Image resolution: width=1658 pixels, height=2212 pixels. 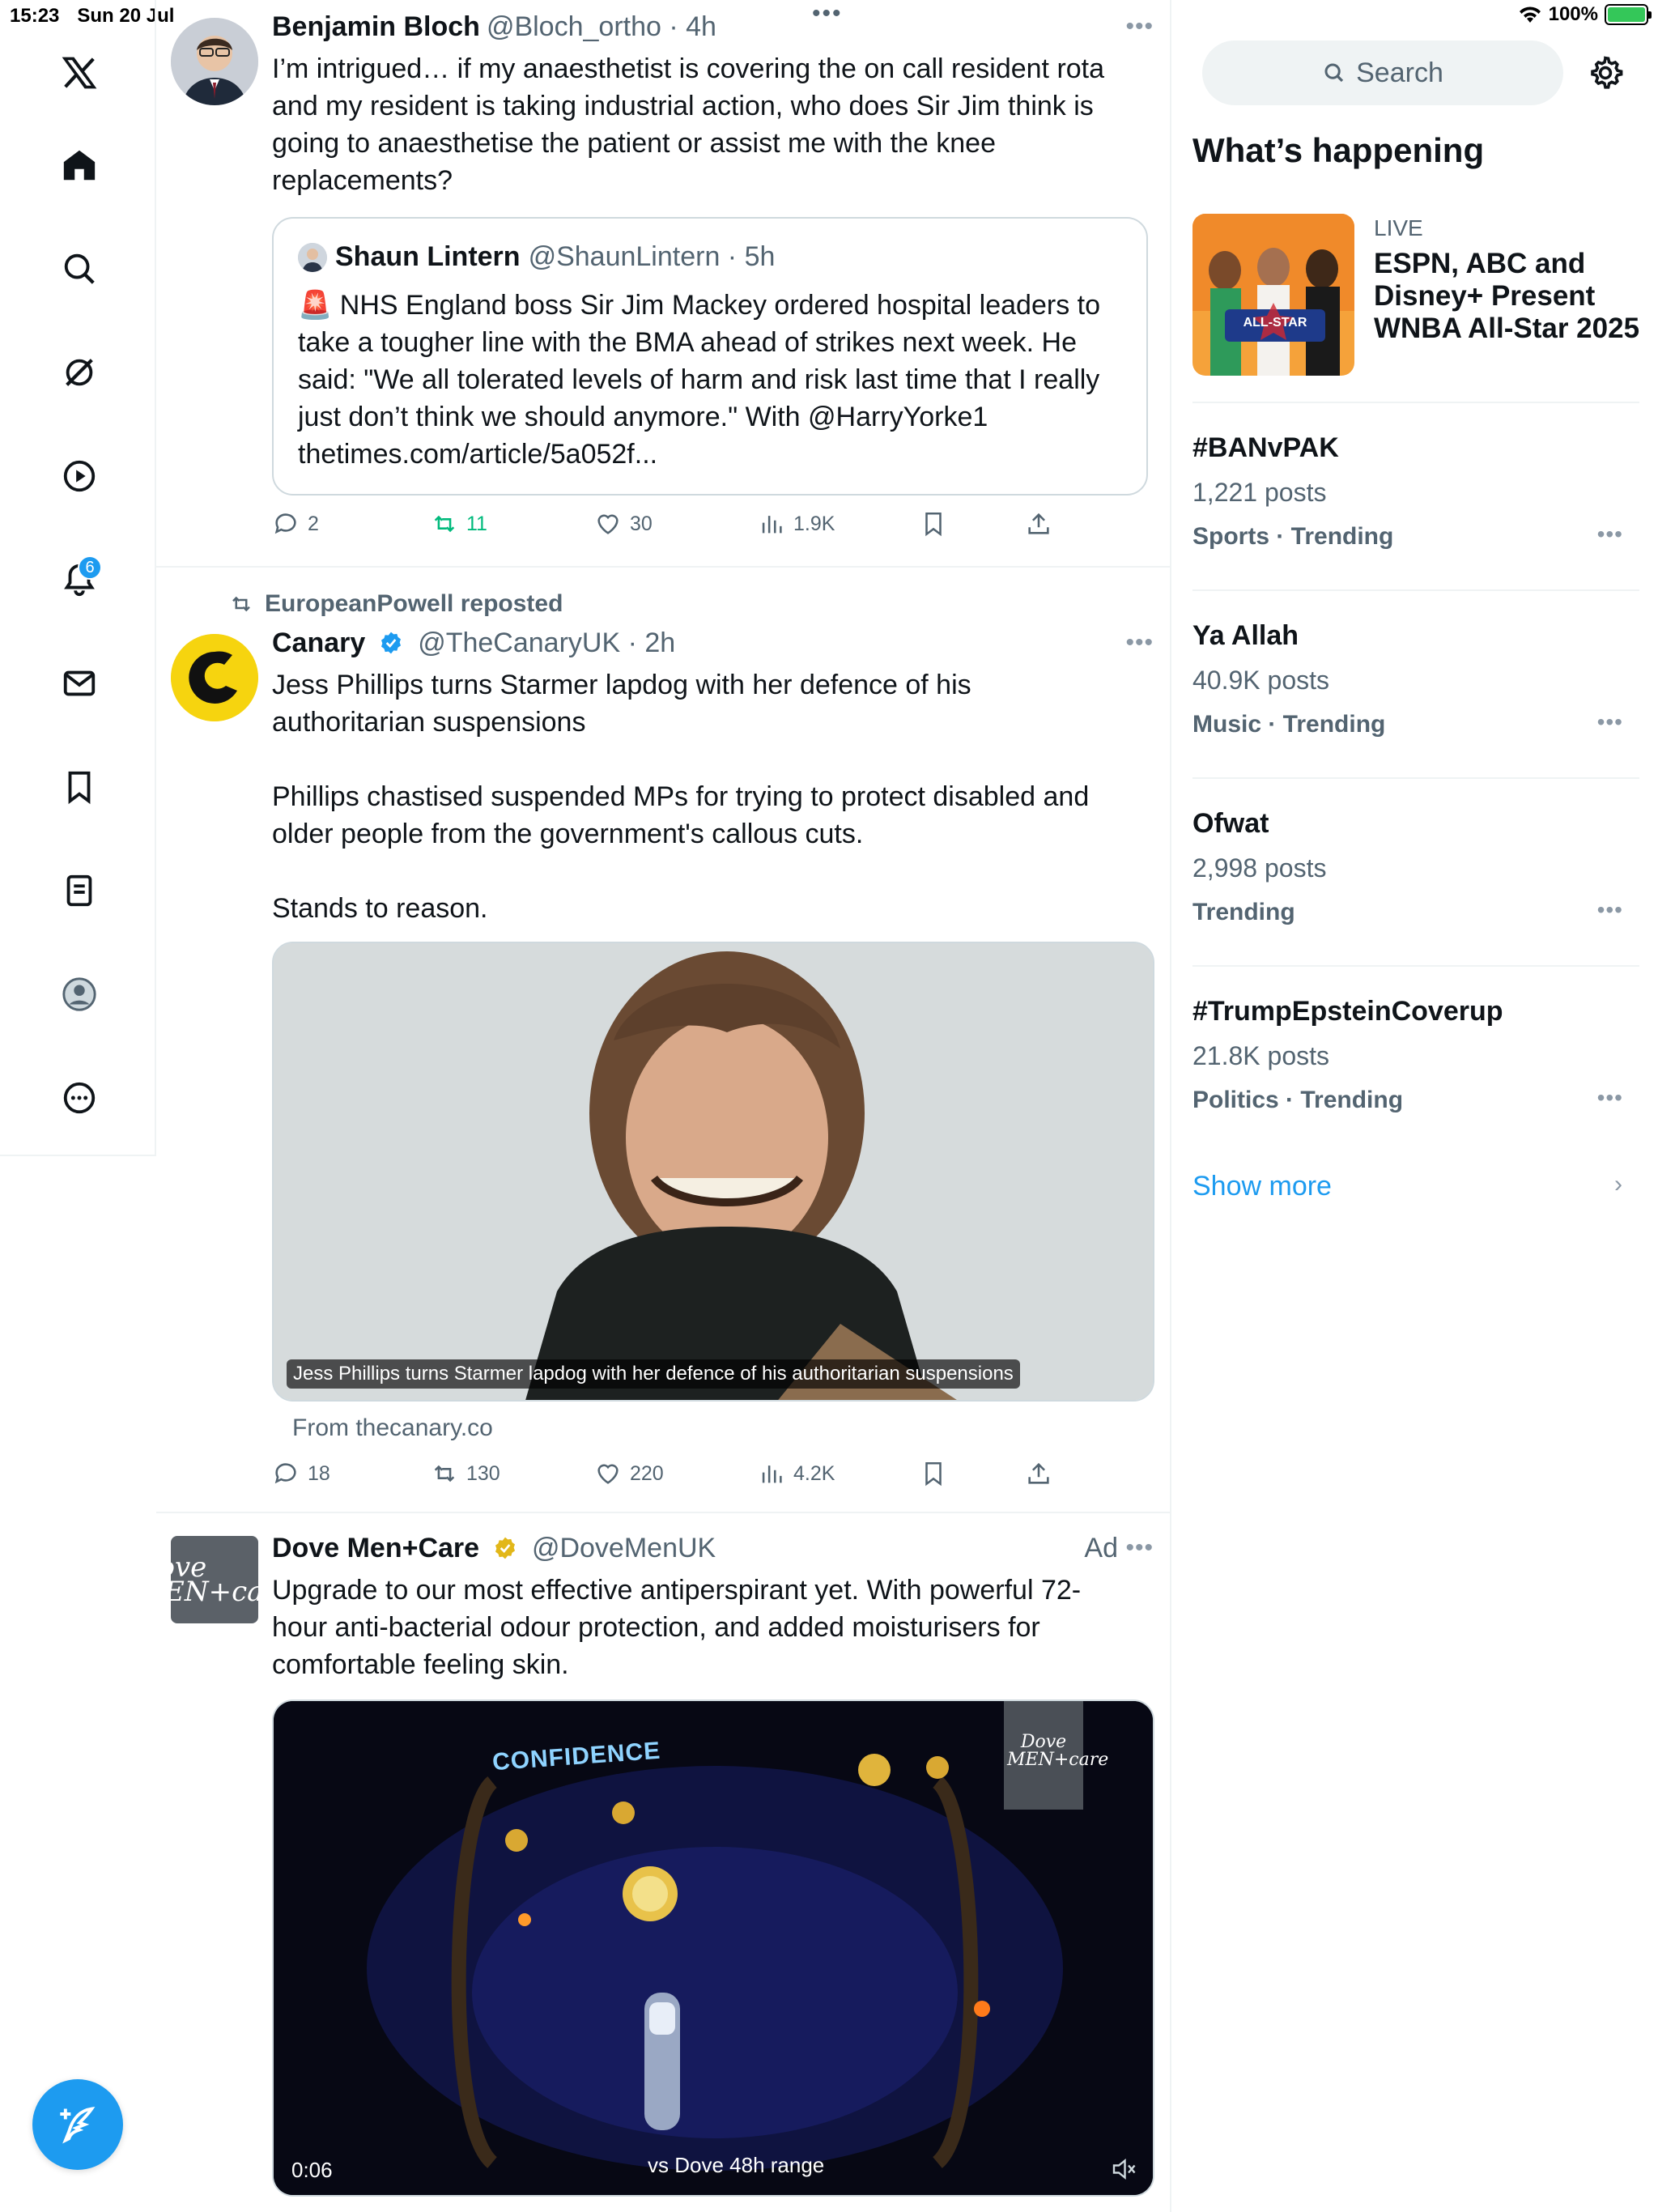 What do you see at coordinates (623, 524) in the screenshot?
I see `like-button: 30` at bounding box center [623, 524].